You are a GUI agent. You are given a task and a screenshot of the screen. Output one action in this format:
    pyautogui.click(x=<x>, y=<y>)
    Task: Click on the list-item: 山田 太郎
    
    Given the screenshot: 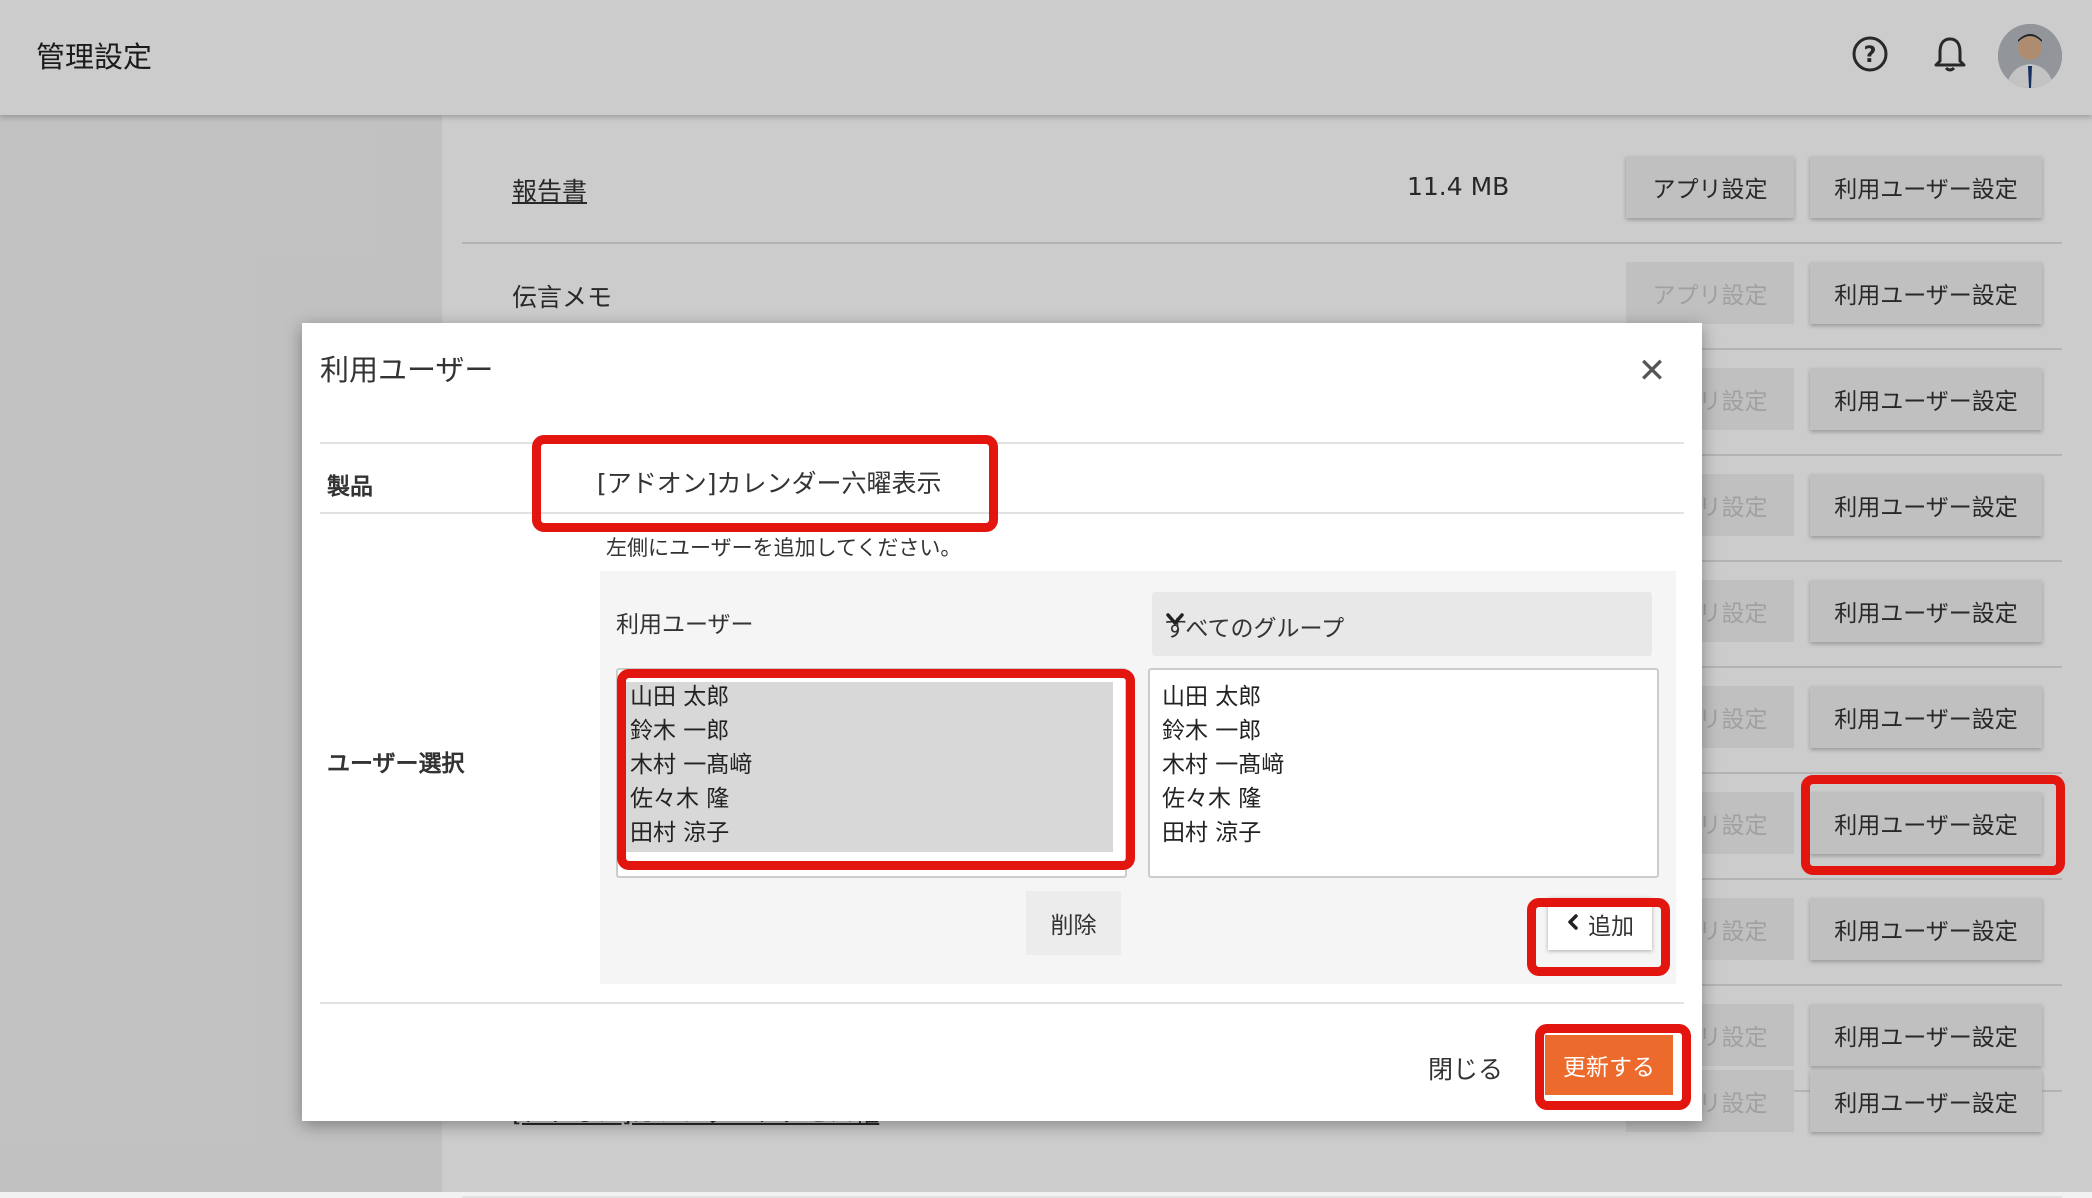 What is the action you would take?
    pyautogui.click(x=1223, y=697)
    